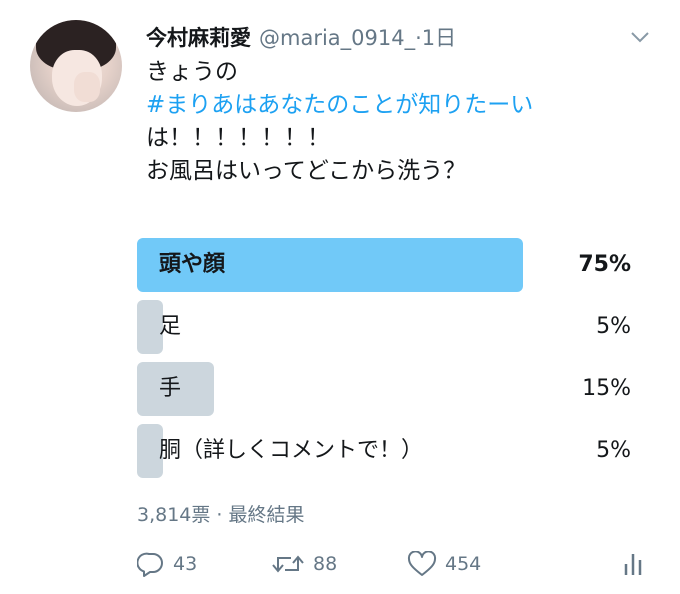  What do you see at coordinates (387, 265) in the screenshot?
I see `poll-option: 頭や顔 75%` at bounding box center [387, 265].